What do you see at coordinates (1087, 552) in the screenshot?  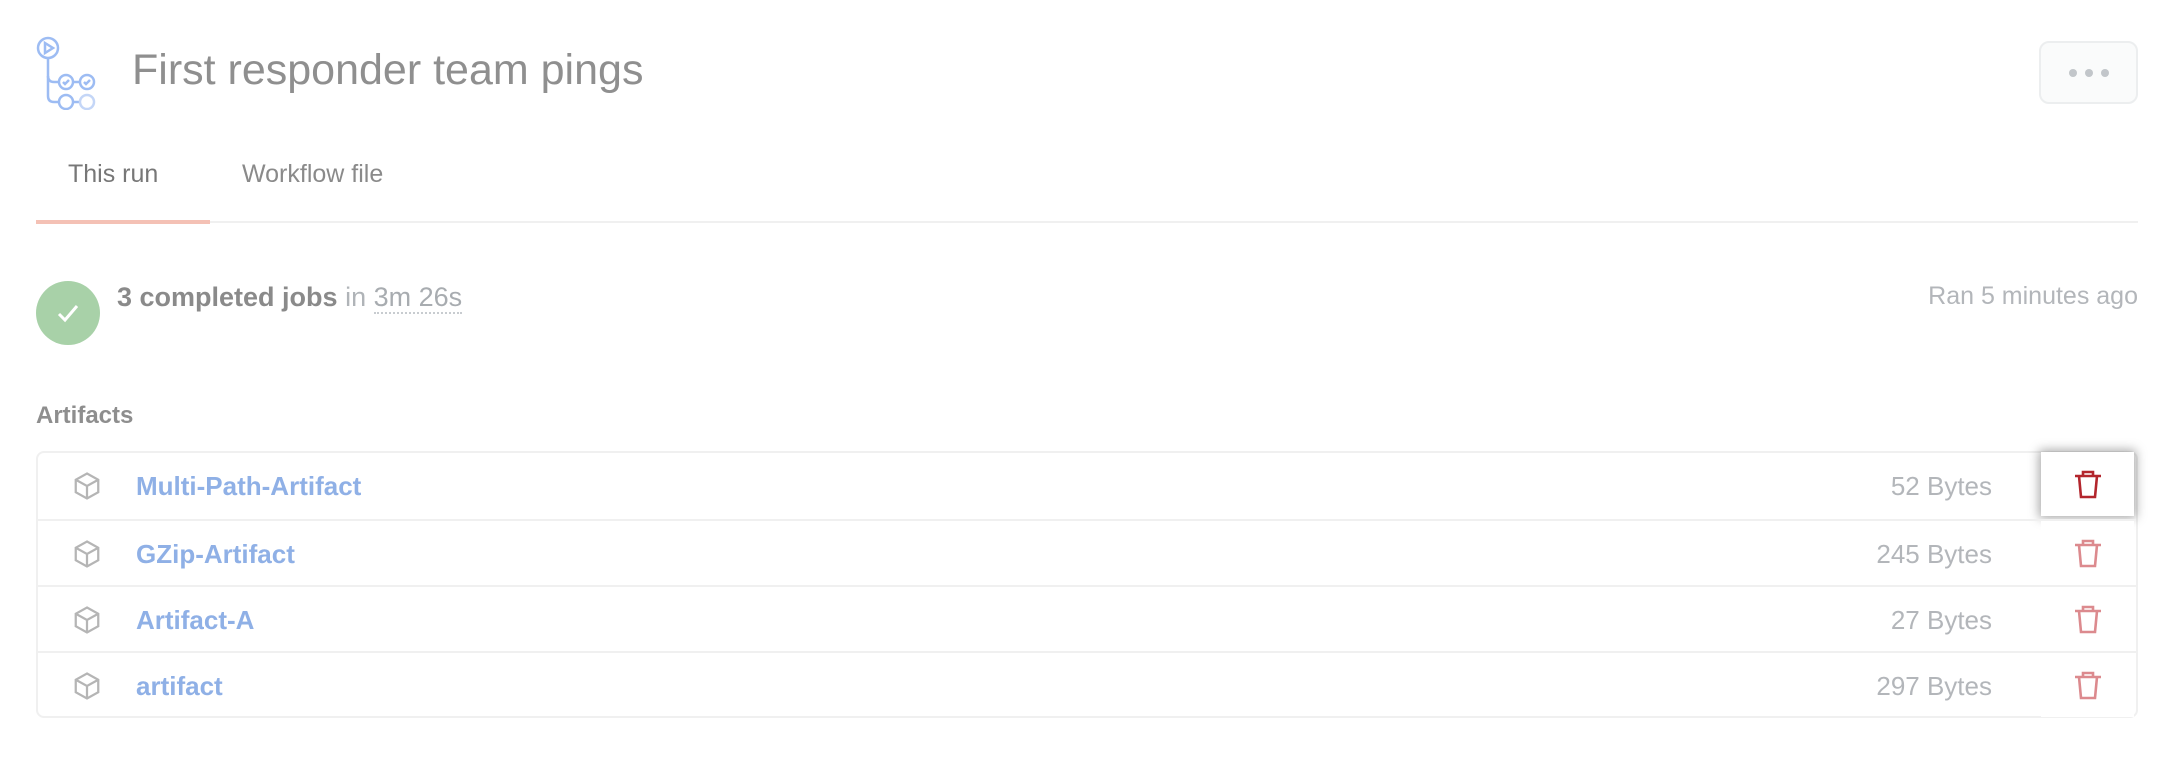 I see `artifact-row: GZip-Artifact 245 Bytes` at bounding box center [1087, 552].